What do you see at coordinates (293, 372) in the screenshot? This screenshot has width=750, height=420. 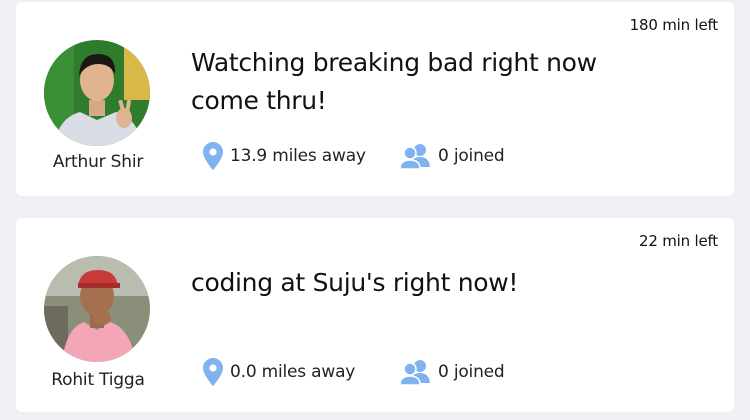 I see `distance-label: 0.0 miles away` at bounding box center [293, 372].